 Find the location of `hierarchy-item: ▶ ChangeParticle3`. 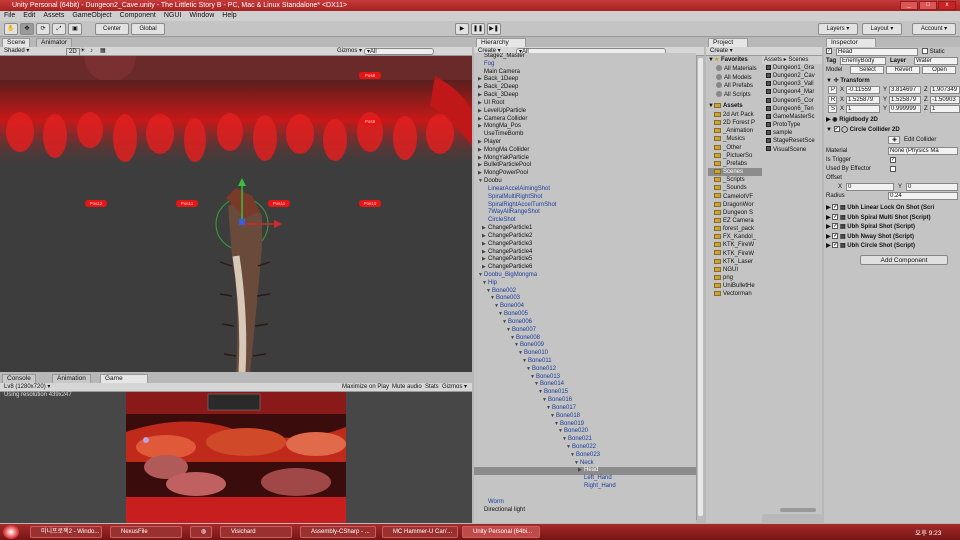

hierarchy-item: ▶ ChangeParticle3 is located at coordinates (585, 245).